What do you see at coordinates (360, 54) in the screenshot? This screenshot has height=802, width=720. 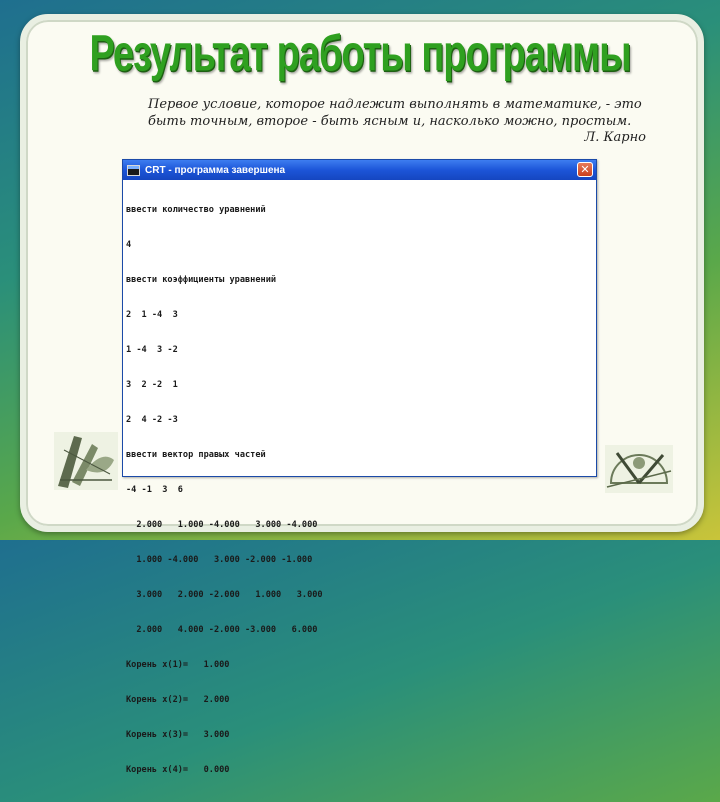 I see `slide-title: Результат работы программы` at bounding box center [360, 54].